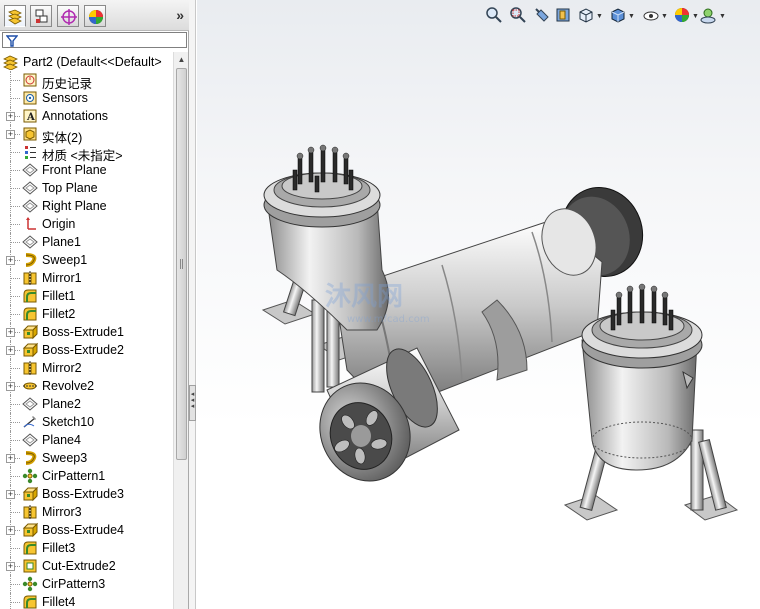 The height and width of the screenshot is (609, 760). I want to click on tree-item: Origin, so click(86, 224).